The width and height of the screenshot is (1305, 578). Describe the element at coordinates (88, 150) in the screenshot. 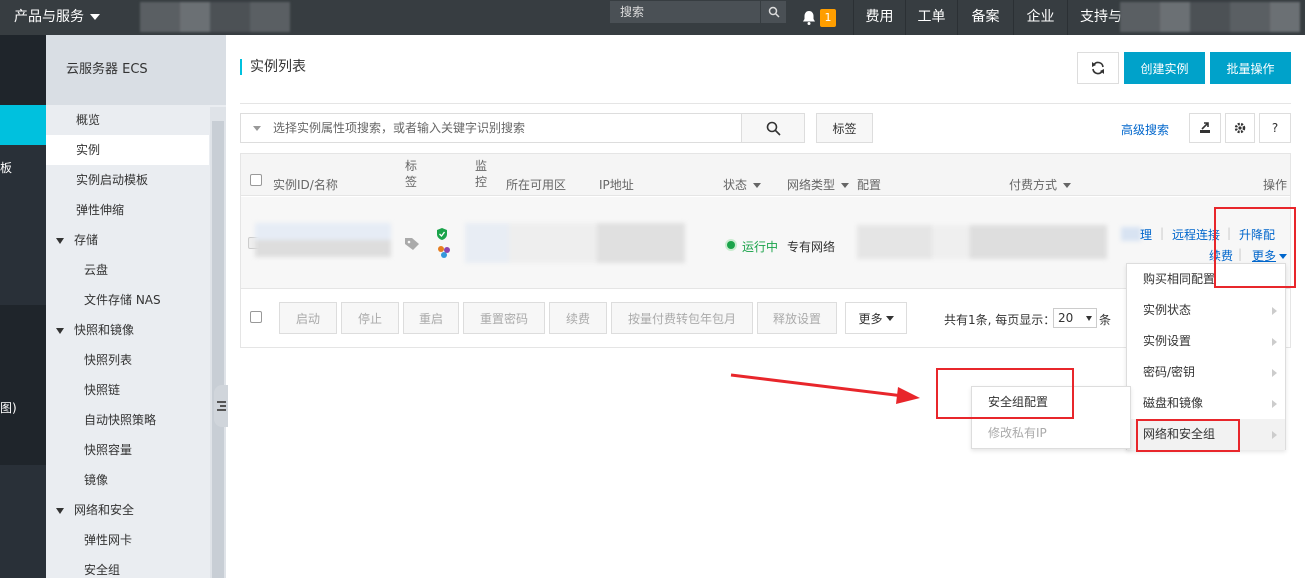

I see `sidebar-item-label: 实例` at that location.